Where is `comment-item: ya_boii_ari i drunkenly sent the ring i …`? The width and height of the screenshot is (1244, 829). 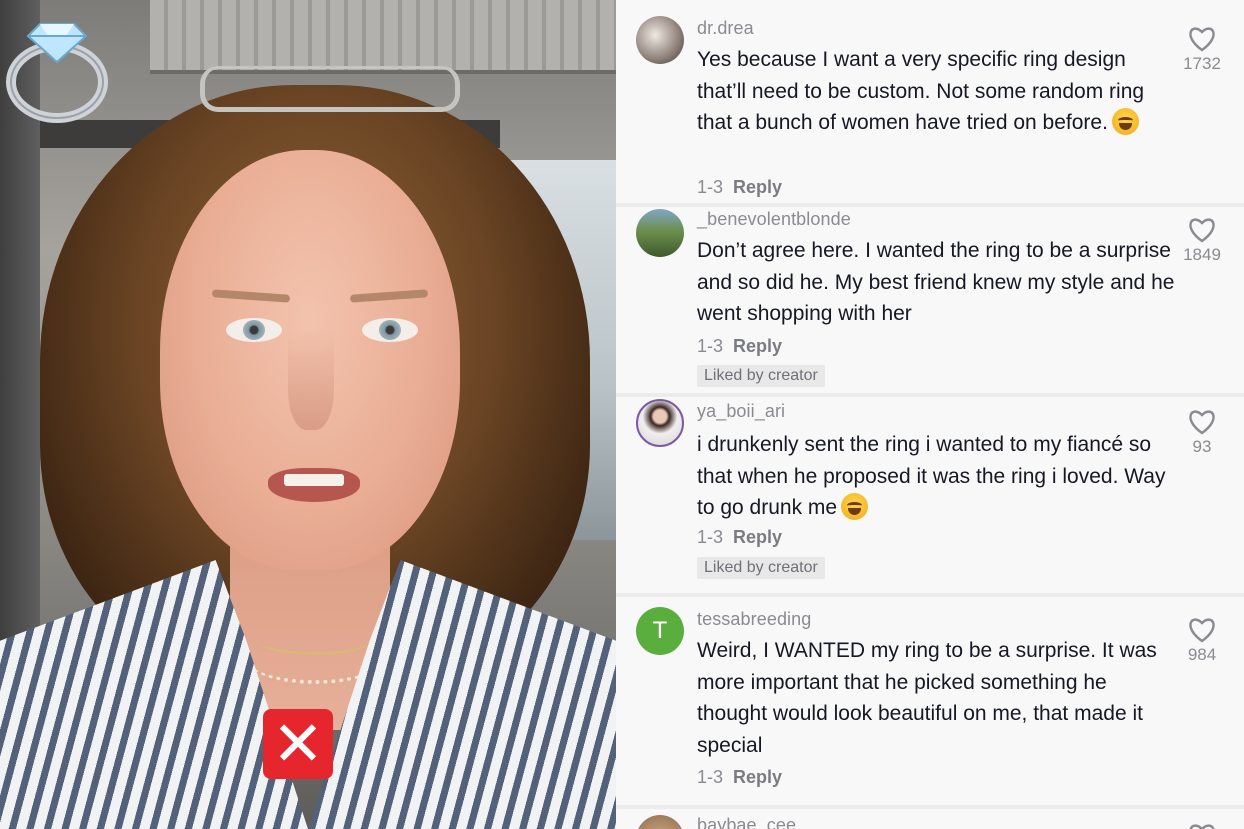
comment-item: ya_boii_ari i drunkenly sent the ring i … is located at coordinates (930, 497).